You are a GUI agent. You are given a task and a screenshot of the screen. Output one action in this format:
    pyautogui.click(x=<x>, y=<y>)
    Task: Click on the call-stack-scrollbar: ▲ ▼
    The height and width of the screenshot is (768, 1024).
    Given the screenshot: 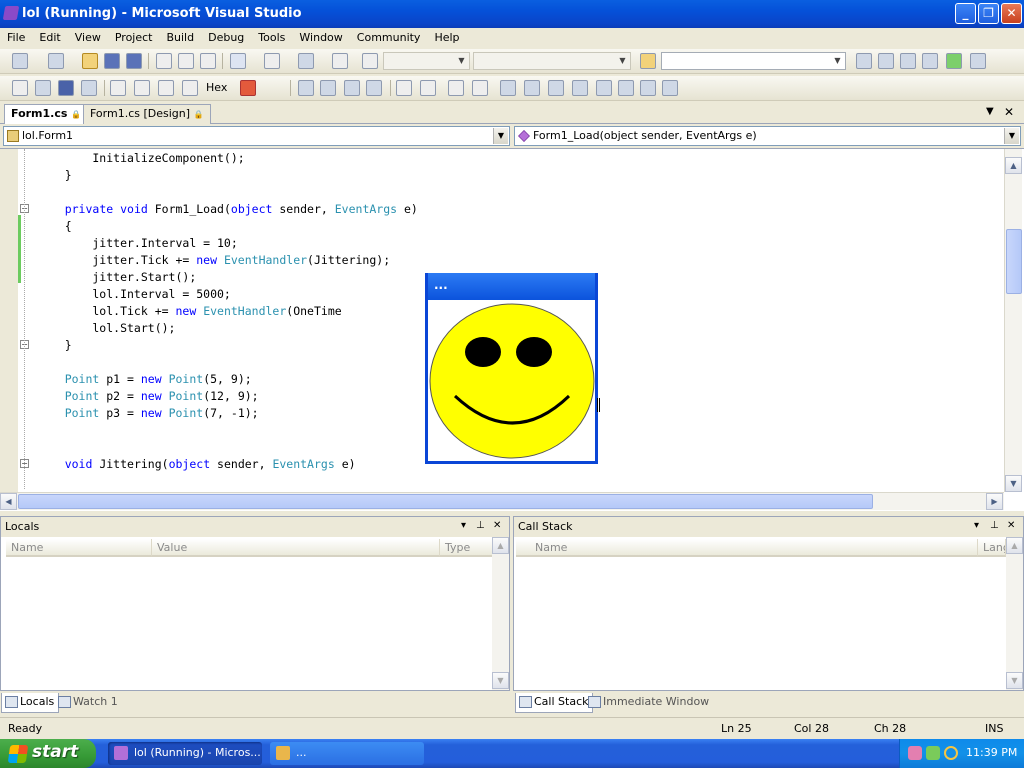 What is the action you would take?
    pyautogui.click(x=1014, y=613)
    